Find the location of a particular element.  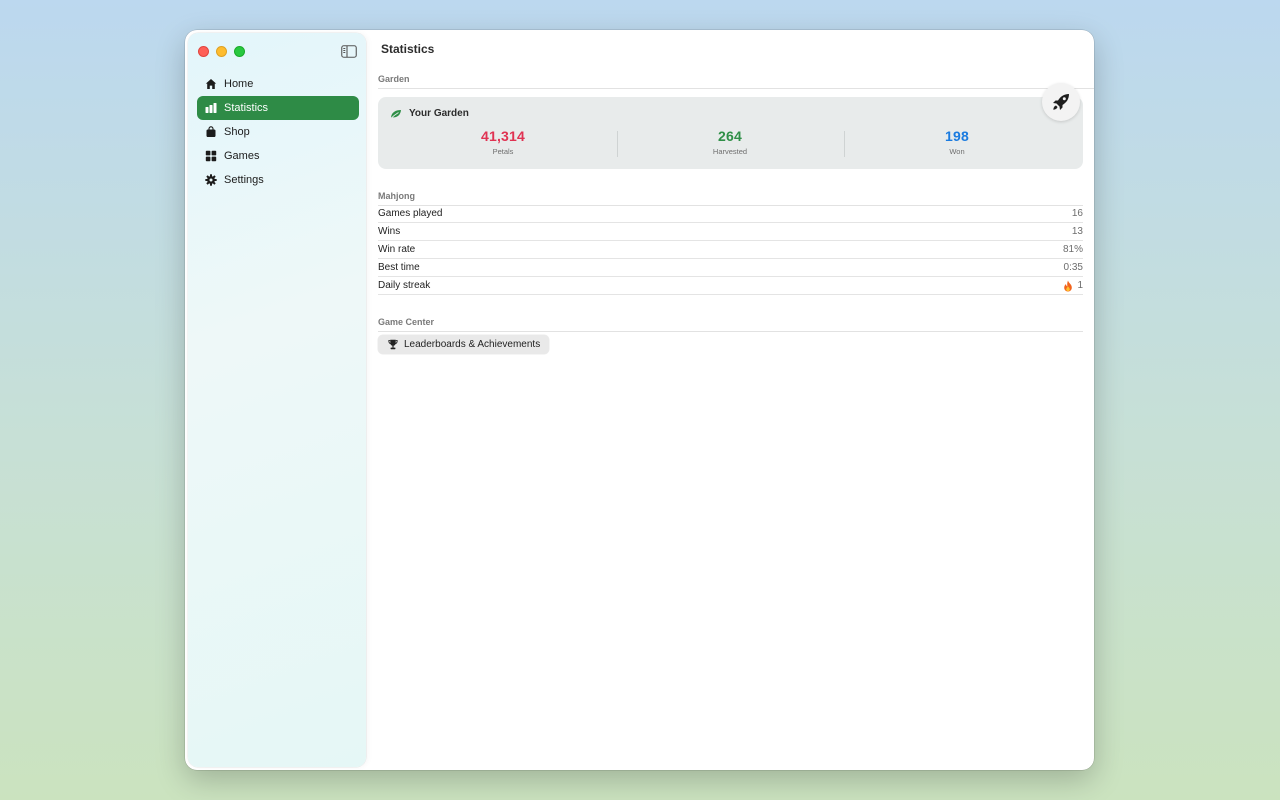

window-controls is located at coordinates (221, 51).